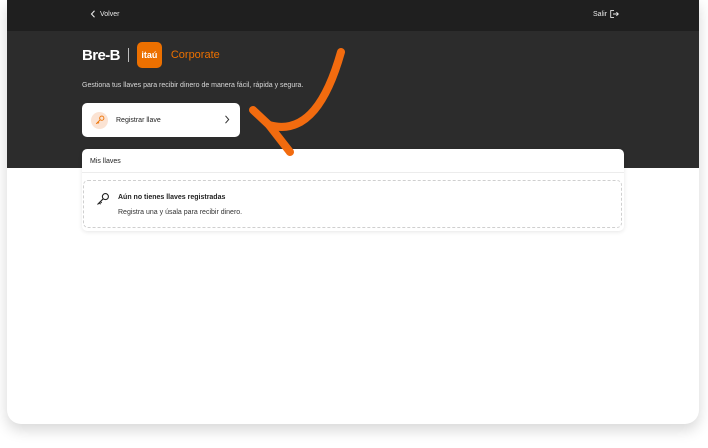 The width and height of the screenshot is (708, 448). What do you see at coordinates (138, 120) in the screenshot?
I see `register-key-label: Registrar llave` at bounding box center [138, 120].